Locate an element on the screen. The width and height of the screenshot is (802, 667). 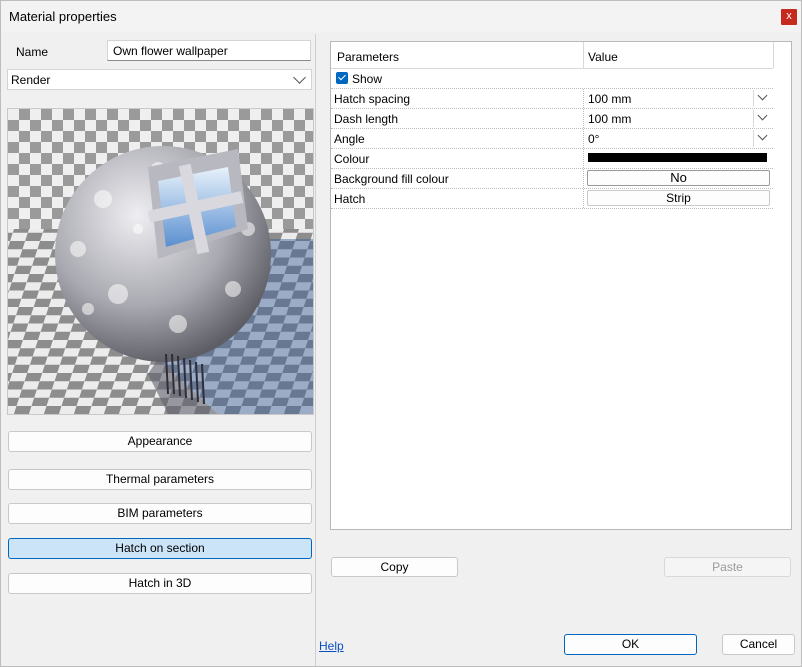
hatch-on-section-button: Hatch on section is located at coordinates (160, 548).